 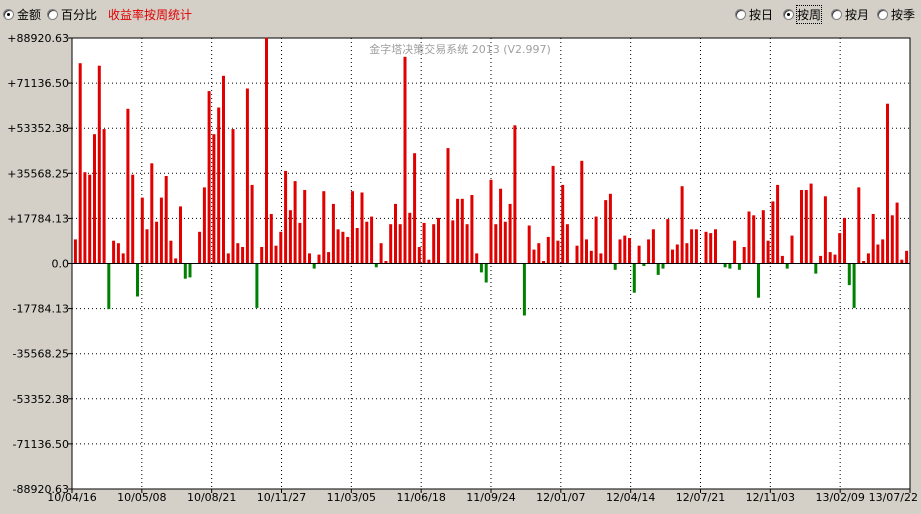 What do you see at coordinates (803, 14) in the screenshot?
I see `radio-weekly: 按周` at bounding box center [803, 14].